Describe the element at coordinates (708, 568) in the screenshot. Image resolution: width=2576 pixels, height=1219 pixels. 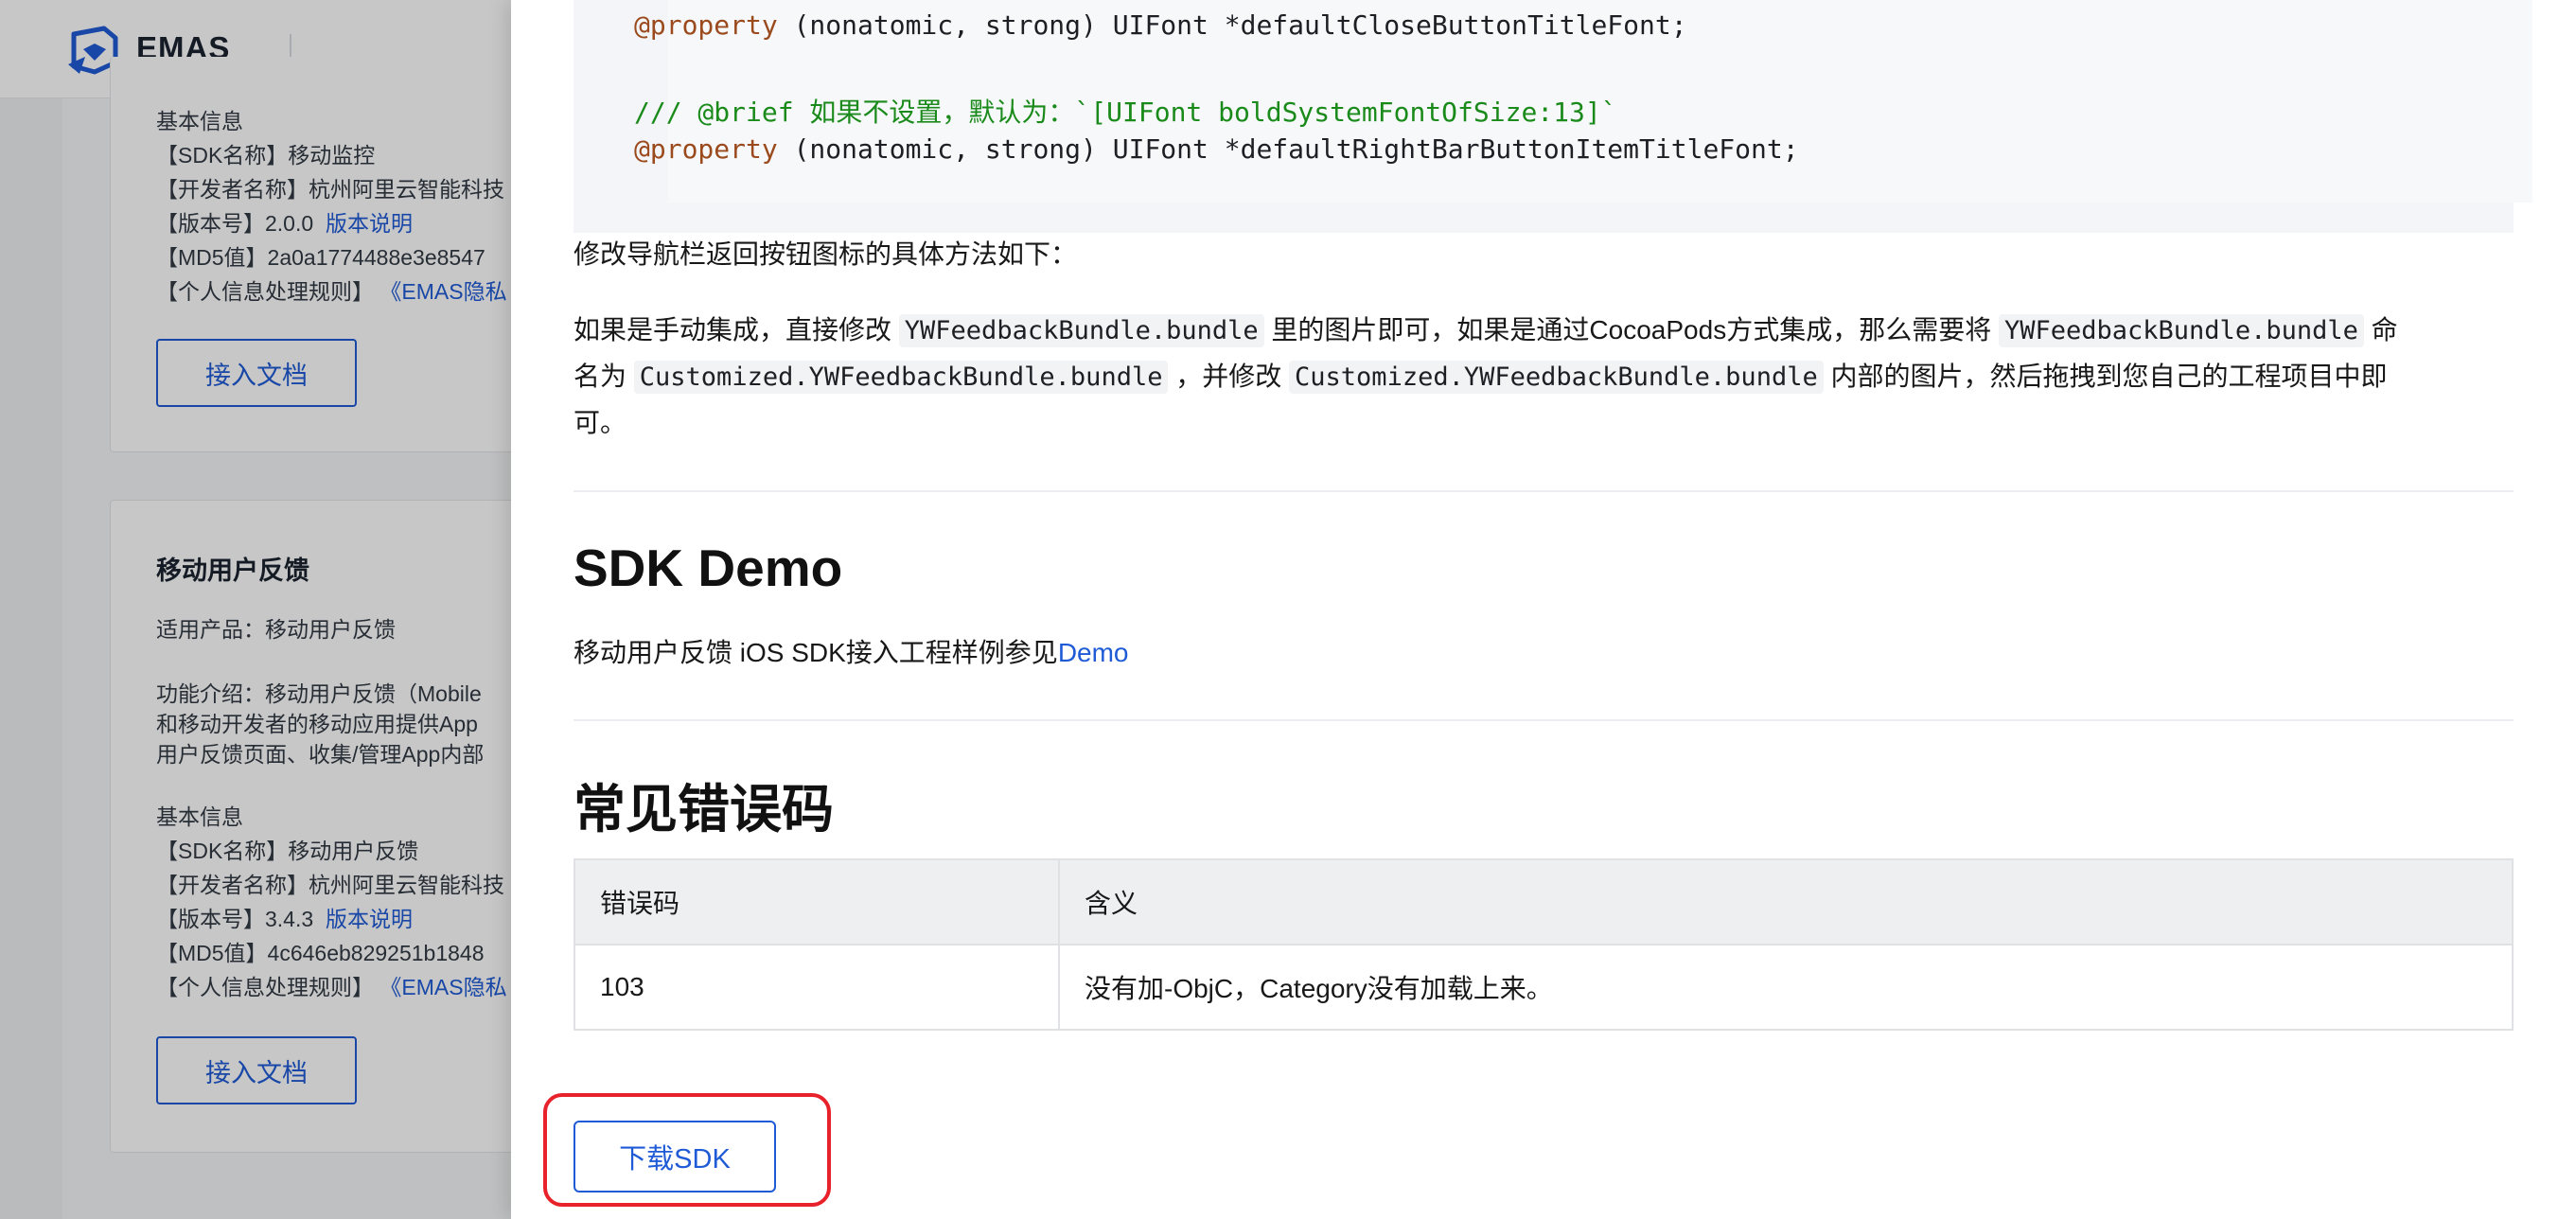
I see `heading-sdk-demo: SDK Demo` at that location.